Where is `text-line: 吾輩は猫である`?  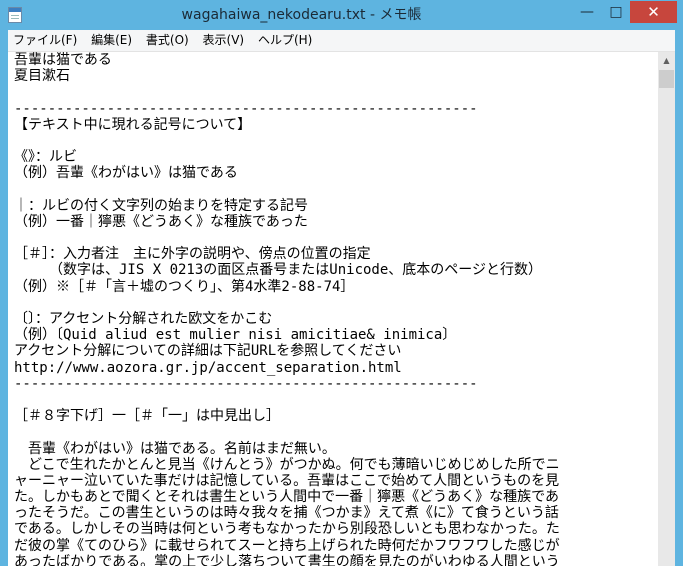
text-line: 吾輩は猫である is located at coordinates (63, 60).